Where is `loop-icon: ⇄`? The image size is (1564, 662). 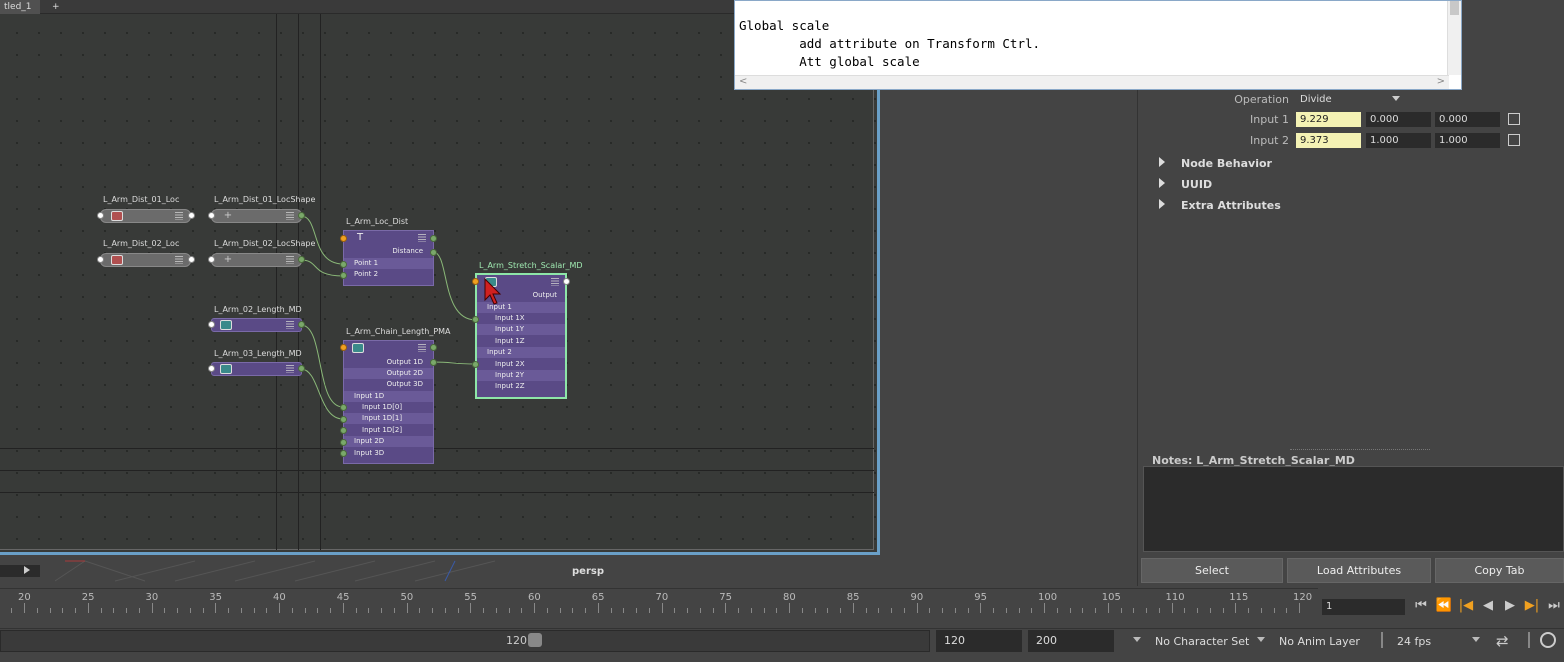 loop-icon: ⇄ is located at coordinates (1502, 641).